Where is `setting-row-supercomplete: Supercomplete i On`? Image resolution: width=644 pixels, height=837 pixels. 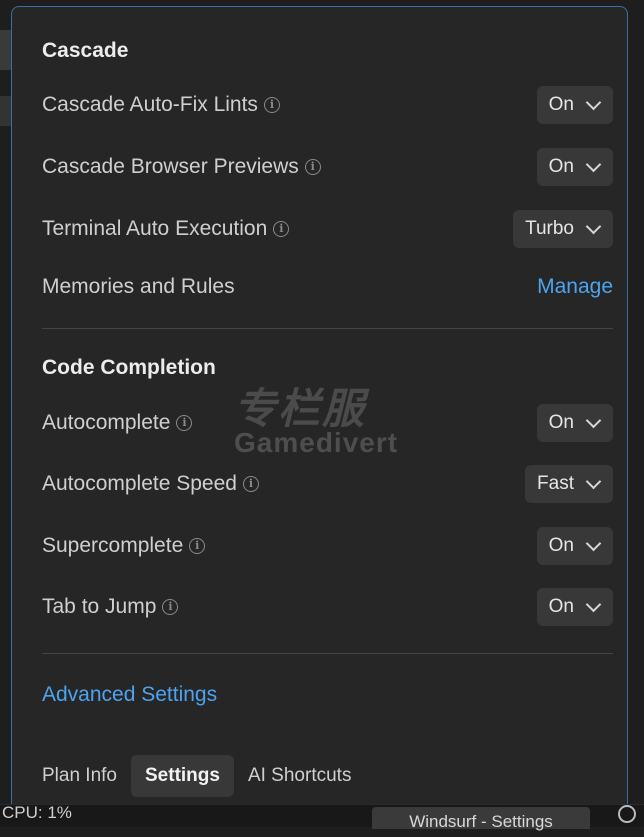 setting-row-supercomplete: Supercomplete i On is located at coordinates (327, 546).